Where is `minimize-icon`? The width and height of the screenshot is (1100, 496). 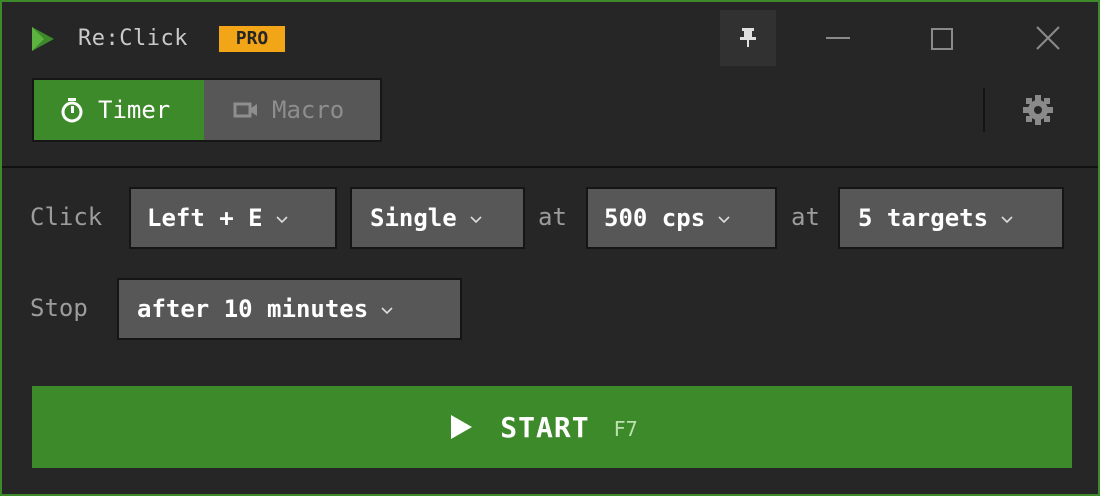
minimize-icon is located at coordinates (838, 38).